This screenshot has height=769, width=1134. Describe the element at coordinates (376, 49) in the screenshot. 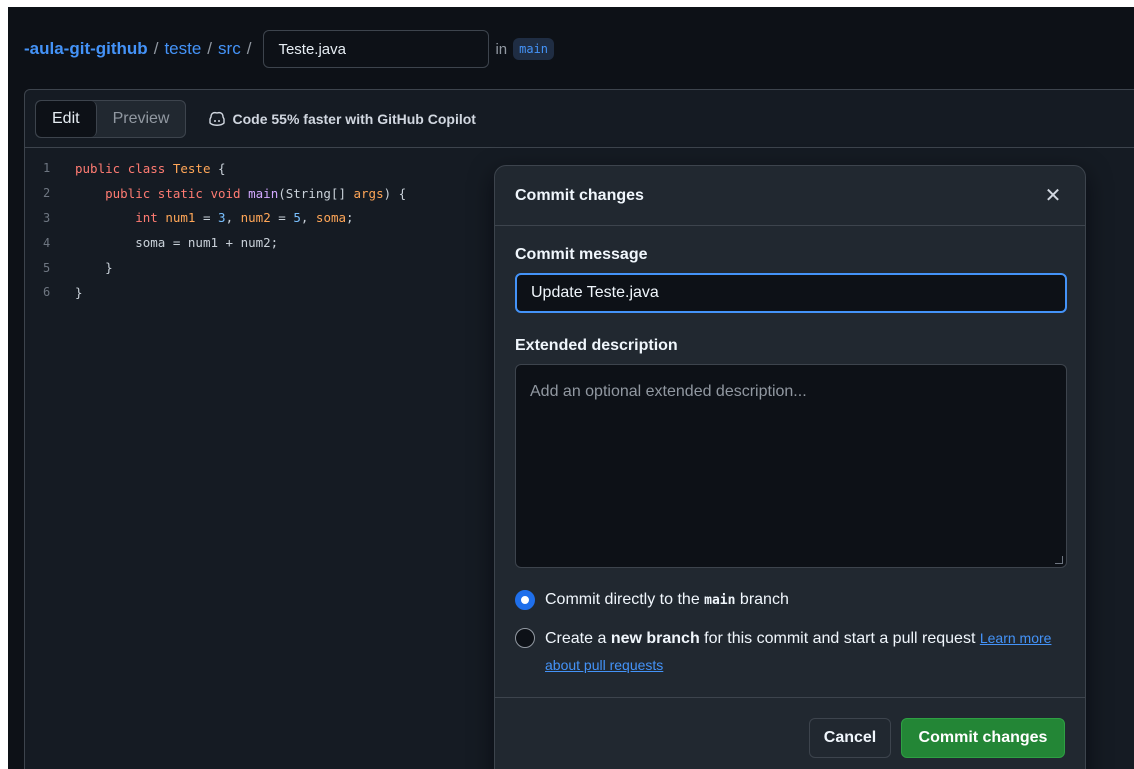

I see `filename-input: Teste.java` at that location.